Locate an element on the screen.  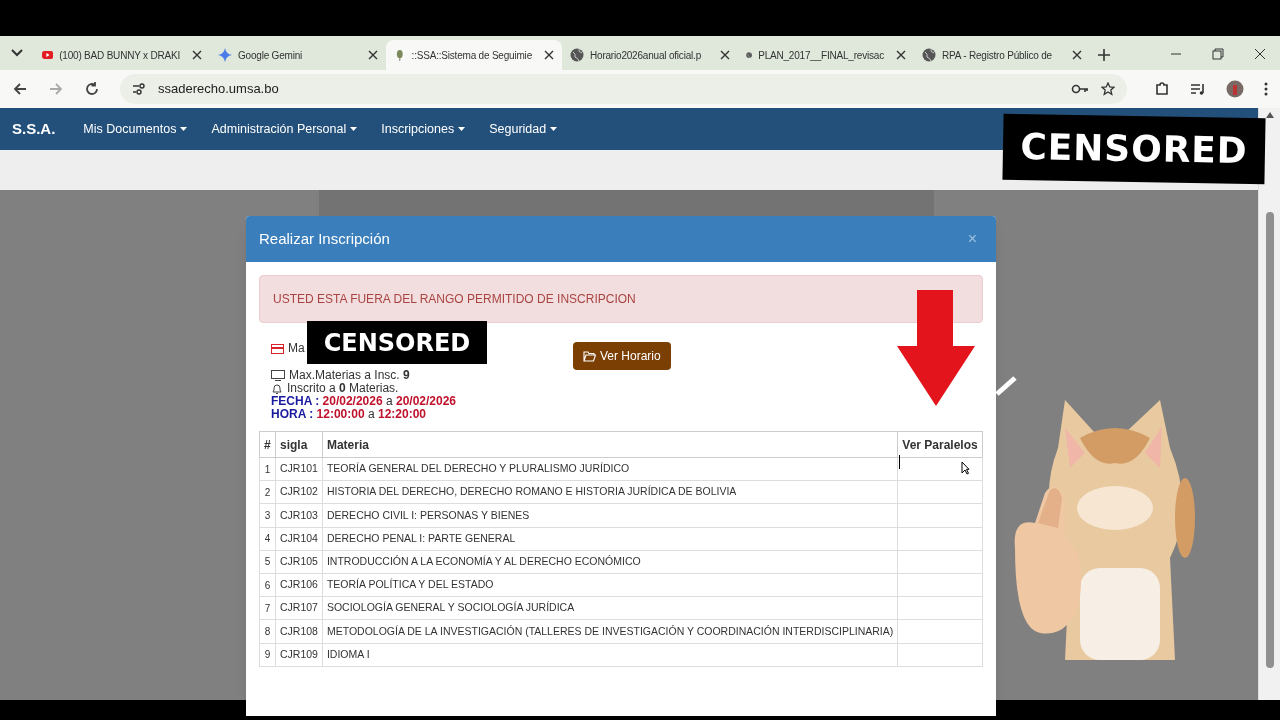
card-icon is located at coordinates (277, 348).